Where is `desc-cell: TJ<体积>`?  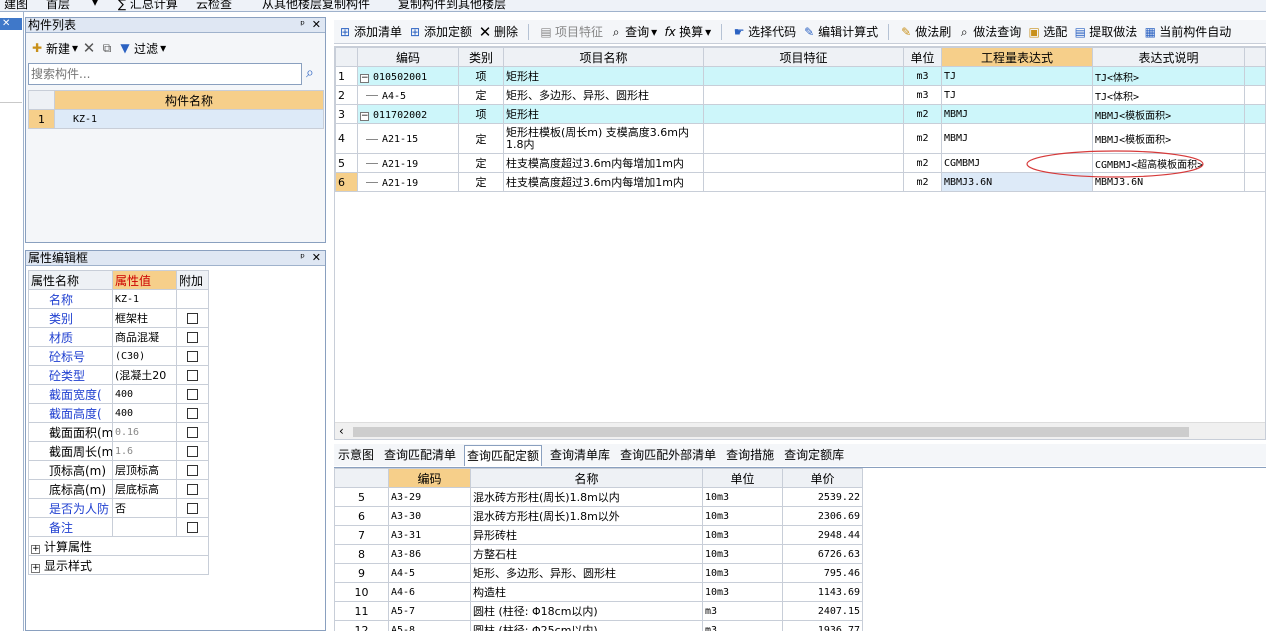
desc-cell: TJ<体积> is located at coordinates (1168, 95).